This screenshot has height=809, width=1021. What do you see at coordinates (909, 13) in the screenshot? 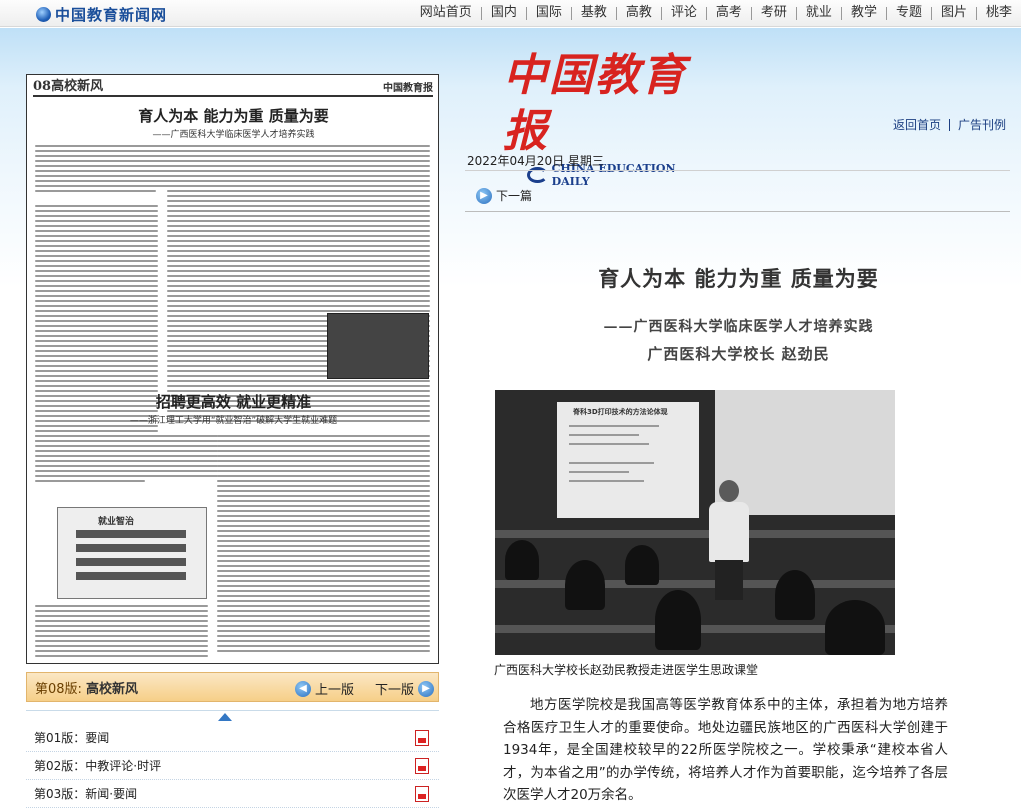
I see `nav-item-topics: 专题` at bounding box center [909, 13].